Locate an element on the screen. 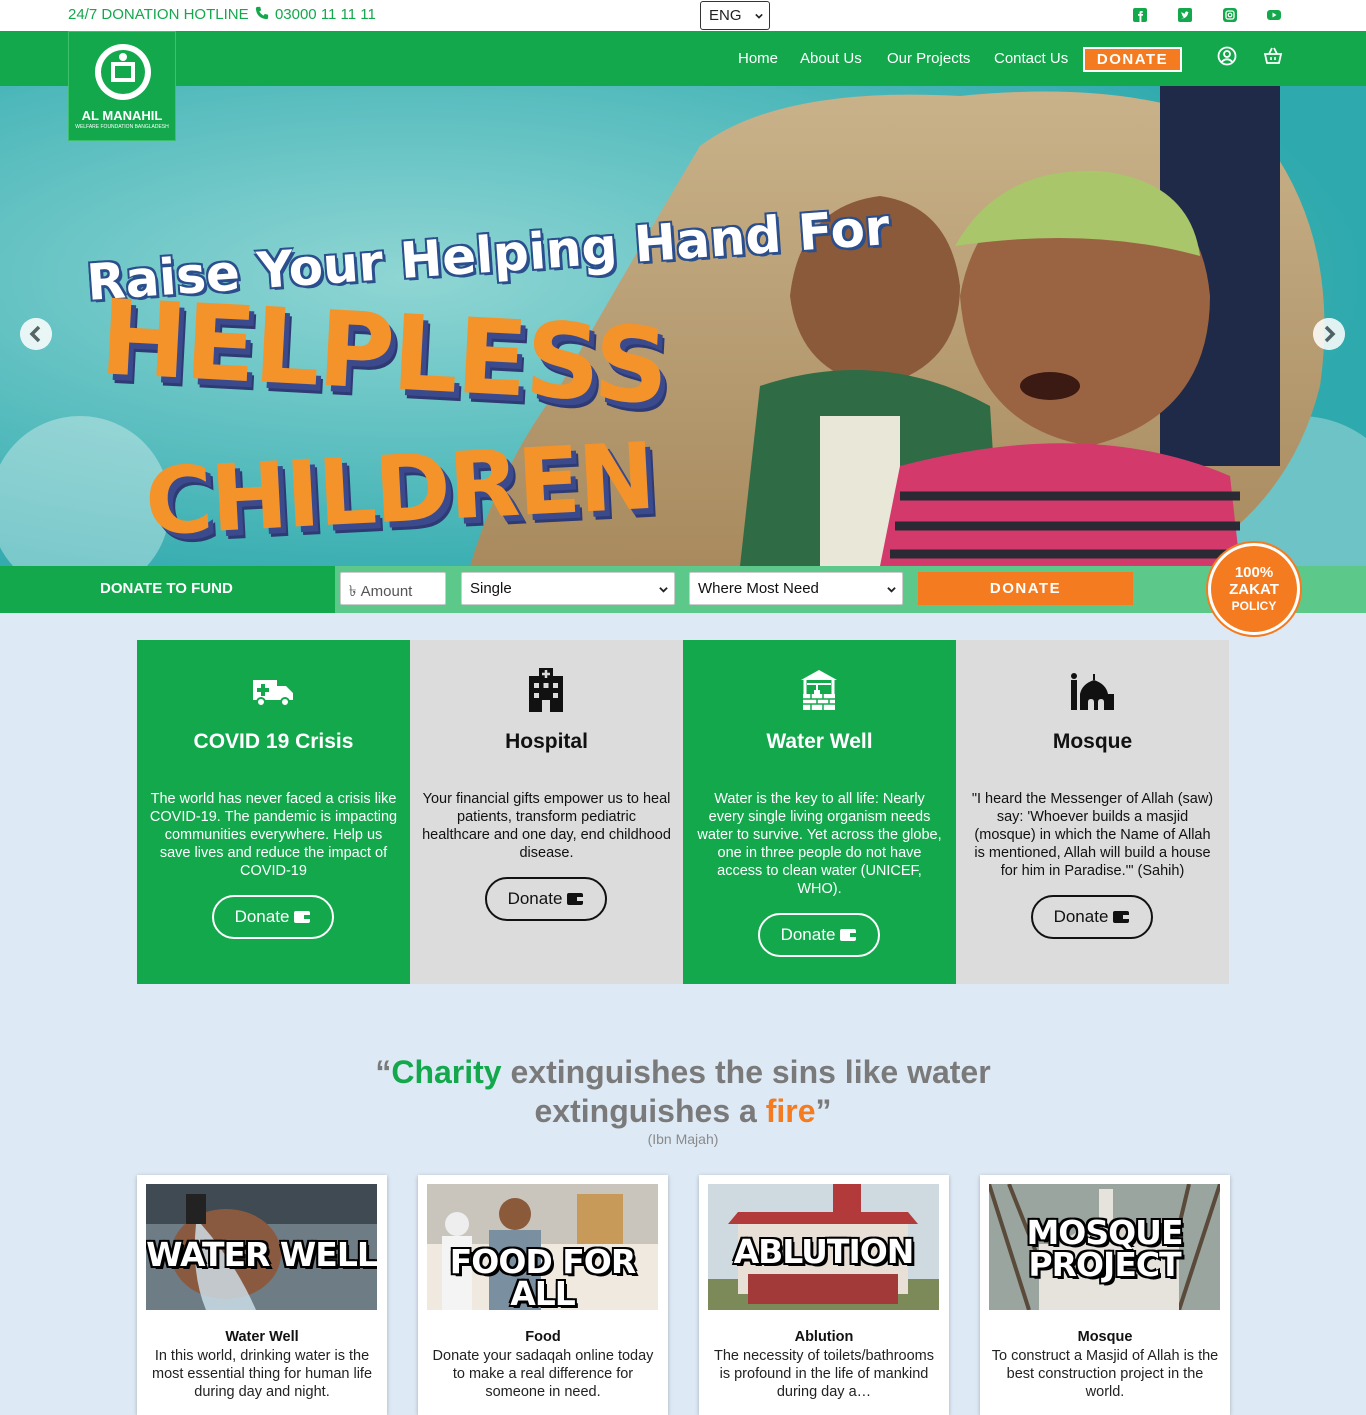 This screenshot has width=1366, height=1415. fund-donate-button: DONATE is located at coordinates (1025, 588).